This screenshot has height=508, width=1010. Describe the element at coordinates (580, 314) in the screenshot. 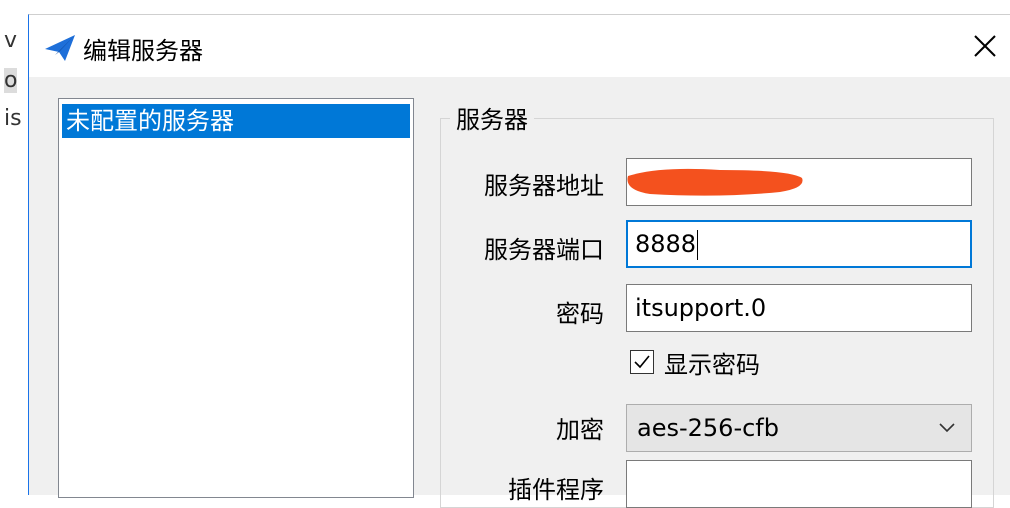

I see `password-label: 密码` at that location.